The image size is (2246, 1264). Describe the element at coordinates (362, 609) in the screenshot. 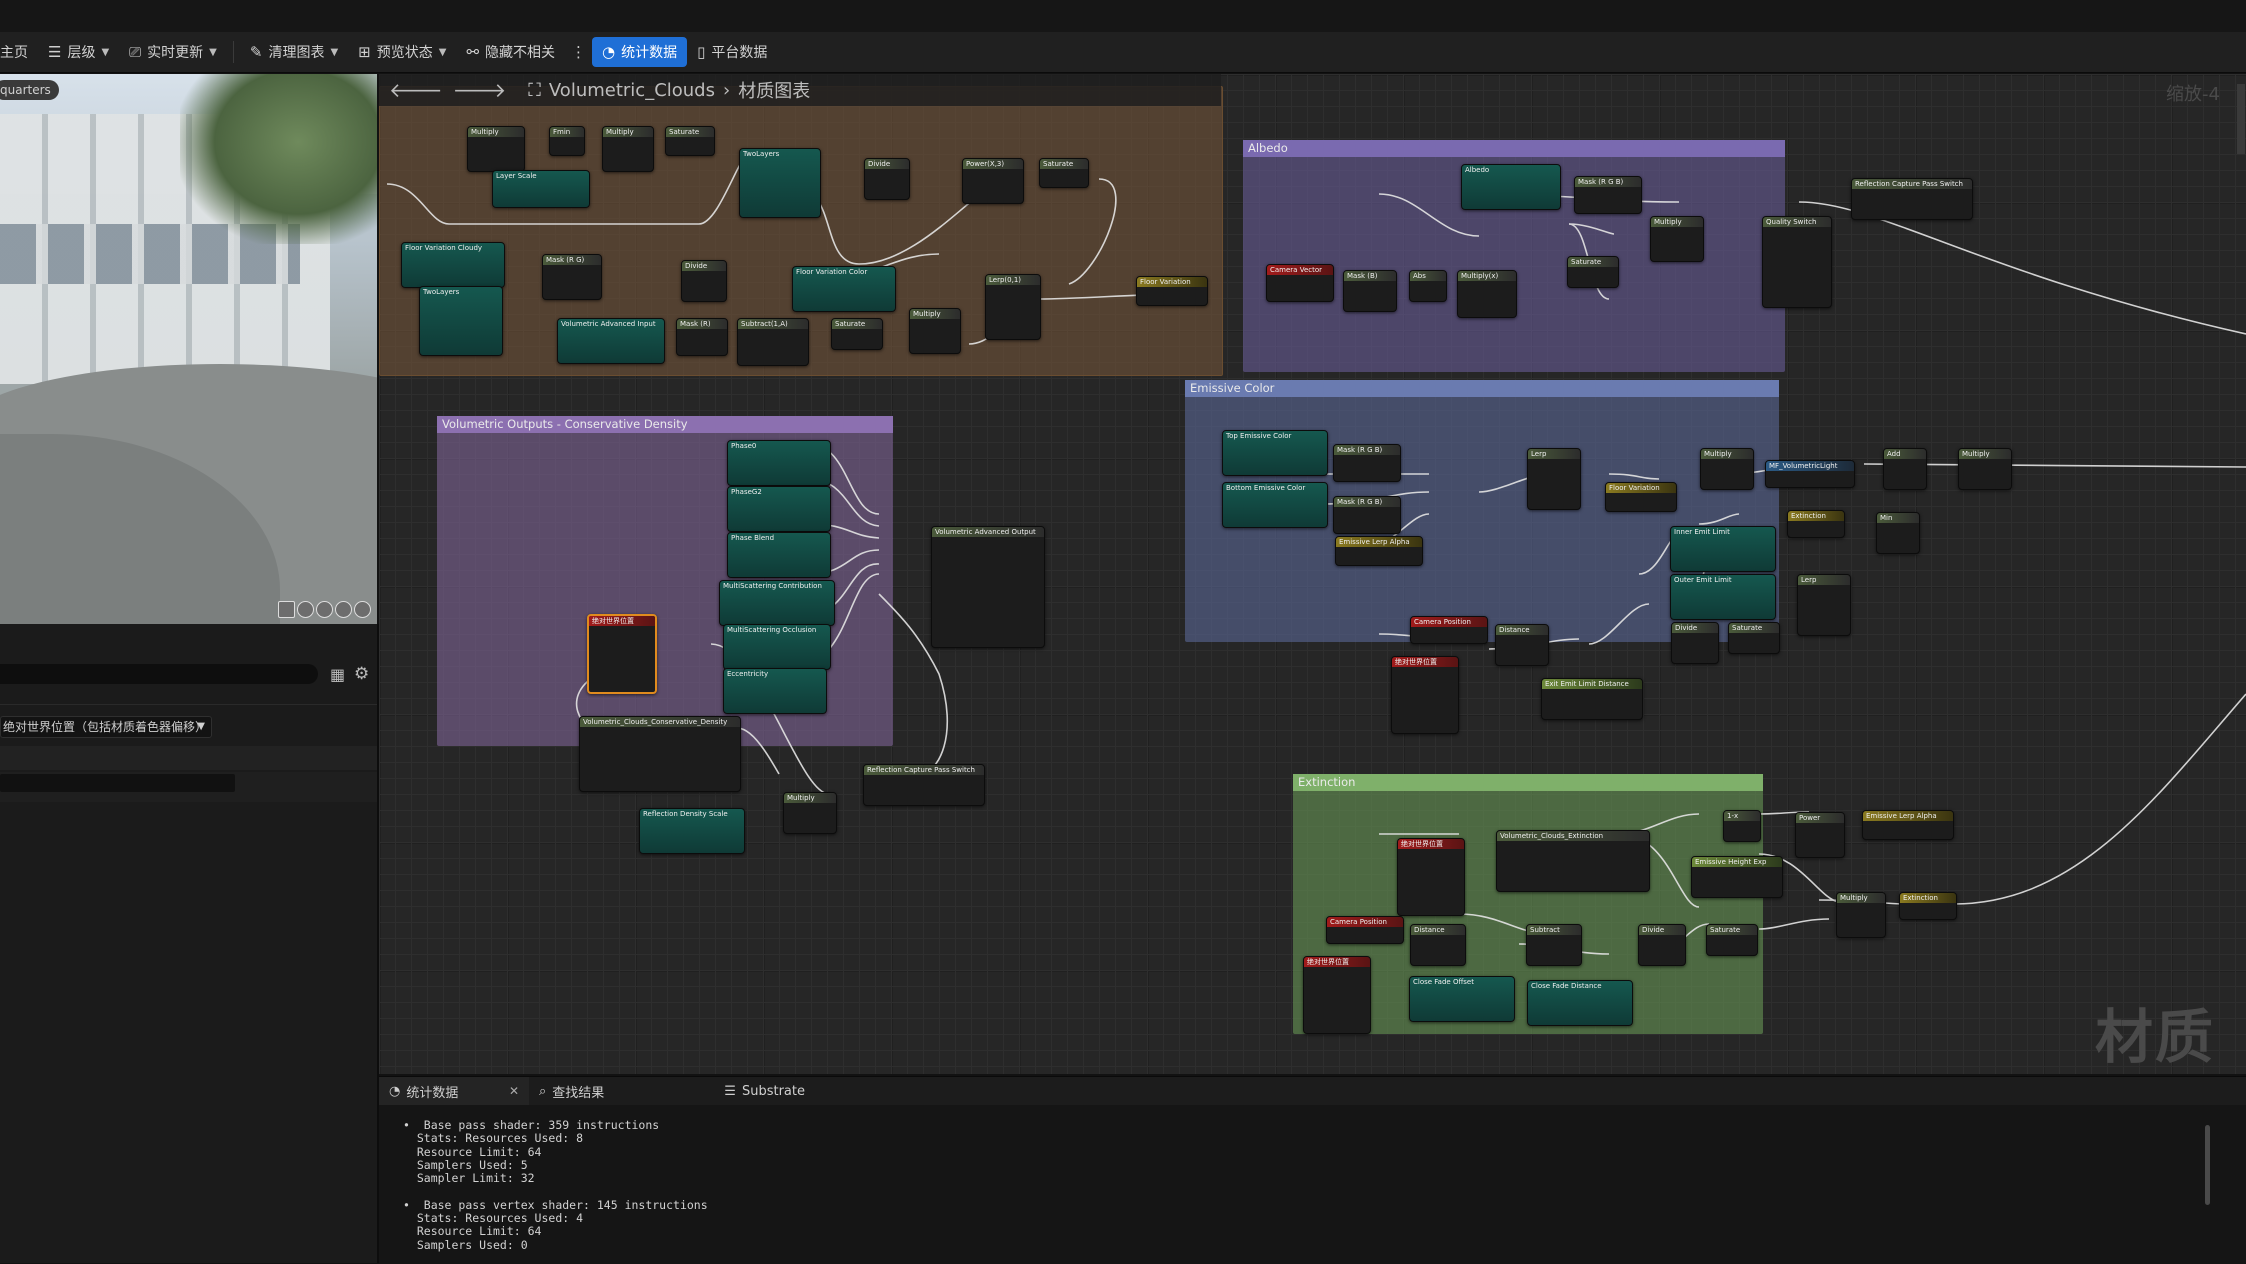

I see `custom-mesh-preview-icon` at that location.